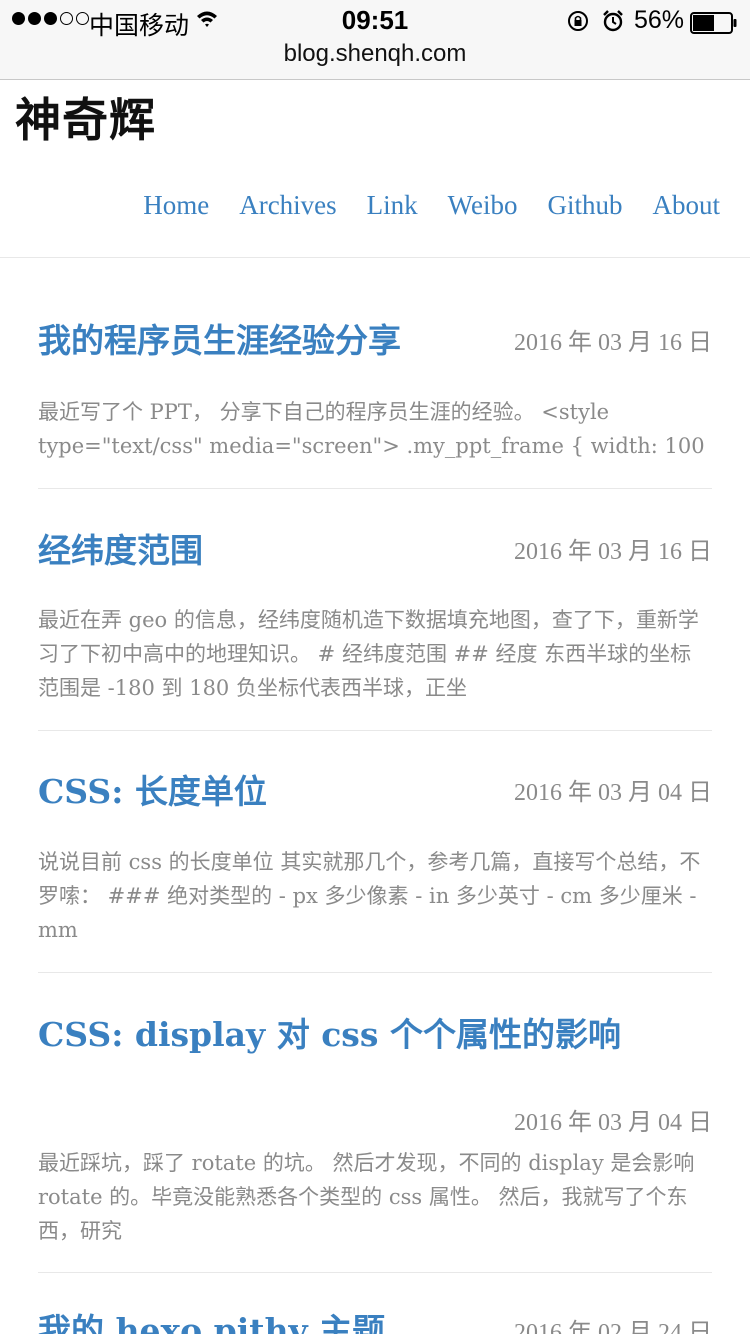 This screenshot has width=750, height=1334. Describe the element at coordinates (578, 21) in the screenshot. I see `rotation-lock-icon` at that location.